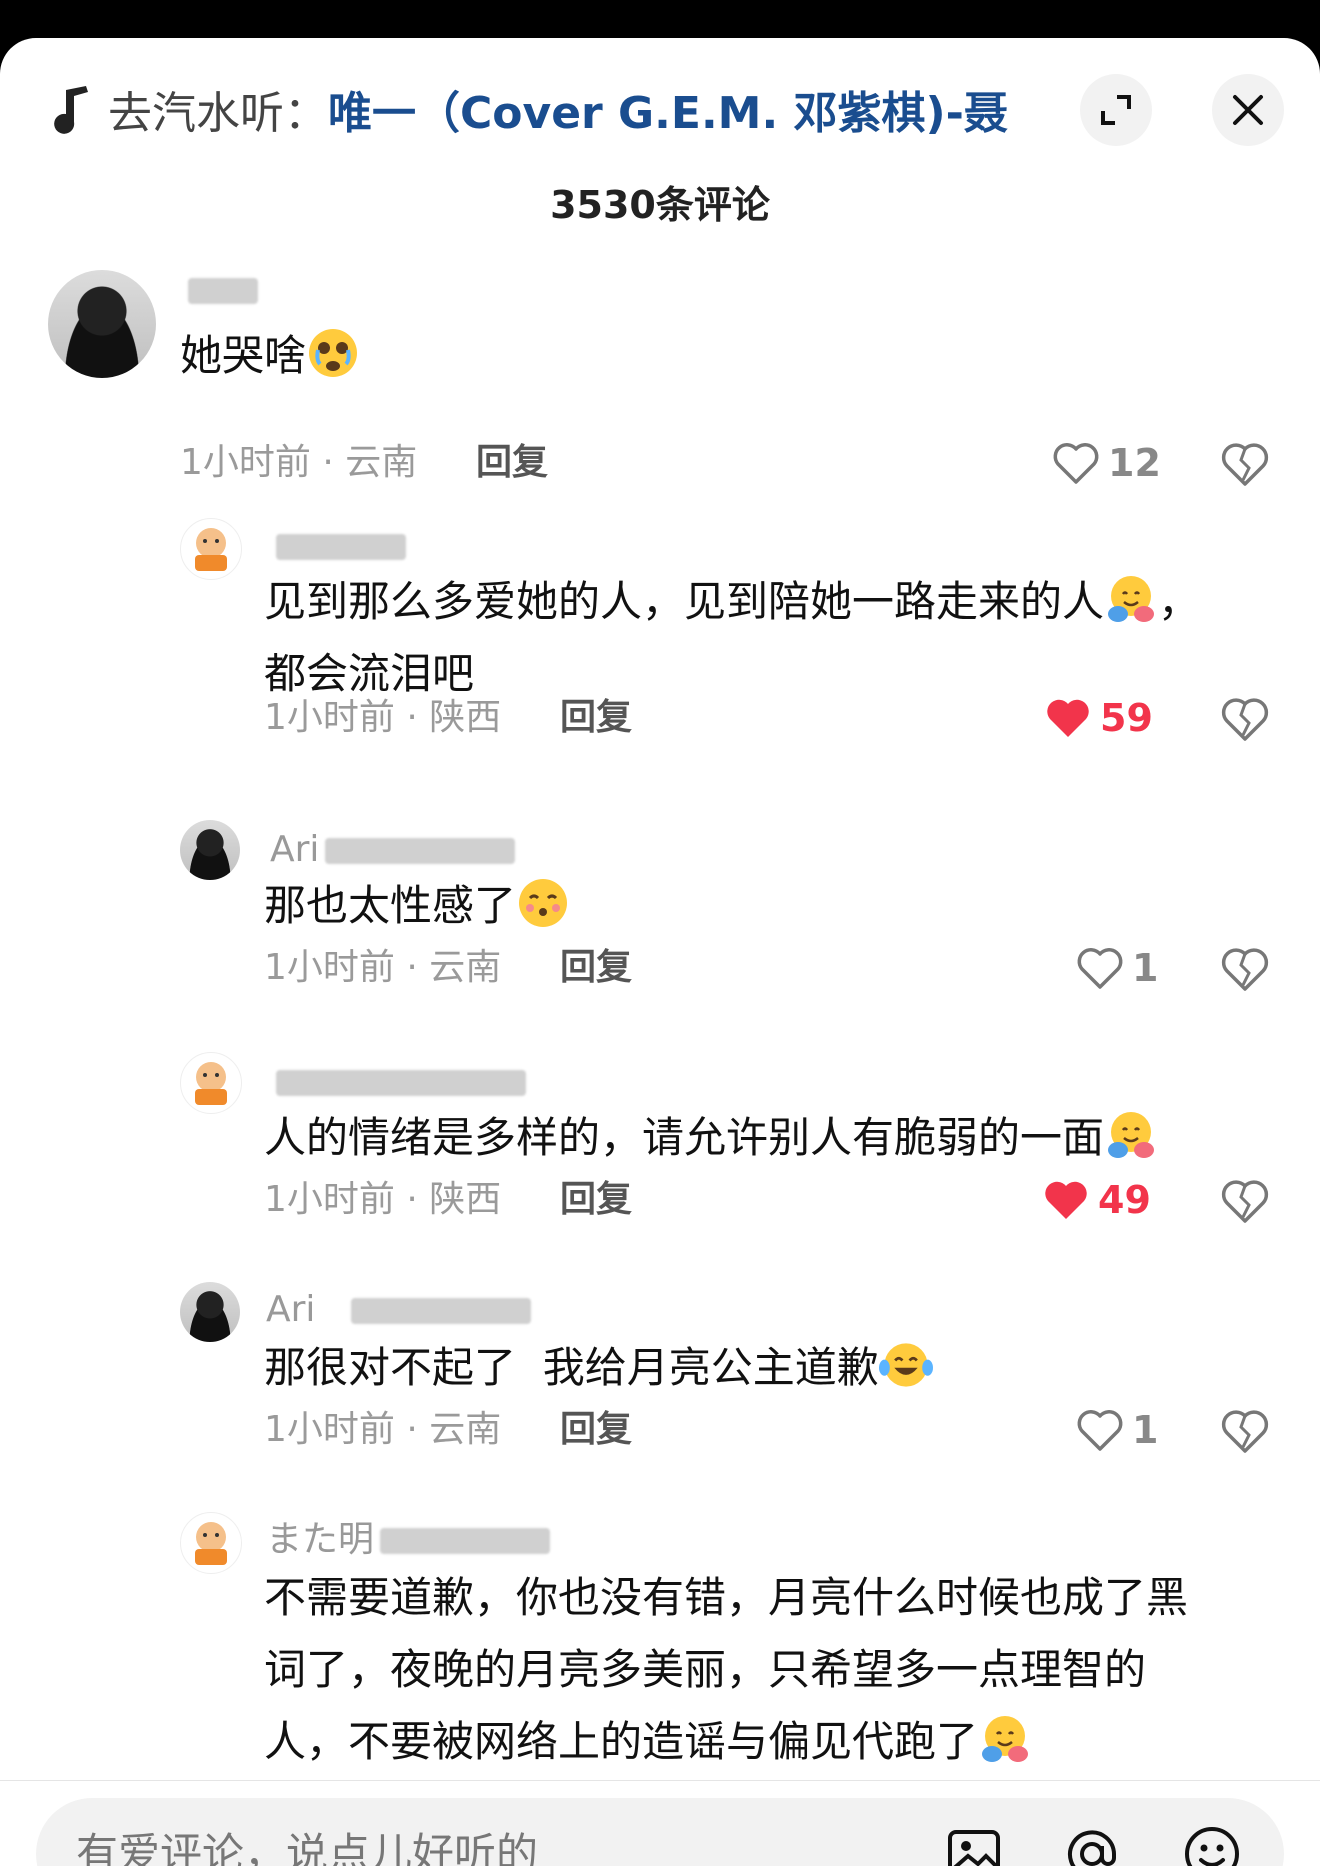  Describe the element at coordinates (333, 353) in the screenshot. I see `crying-face-emoji` at that location.